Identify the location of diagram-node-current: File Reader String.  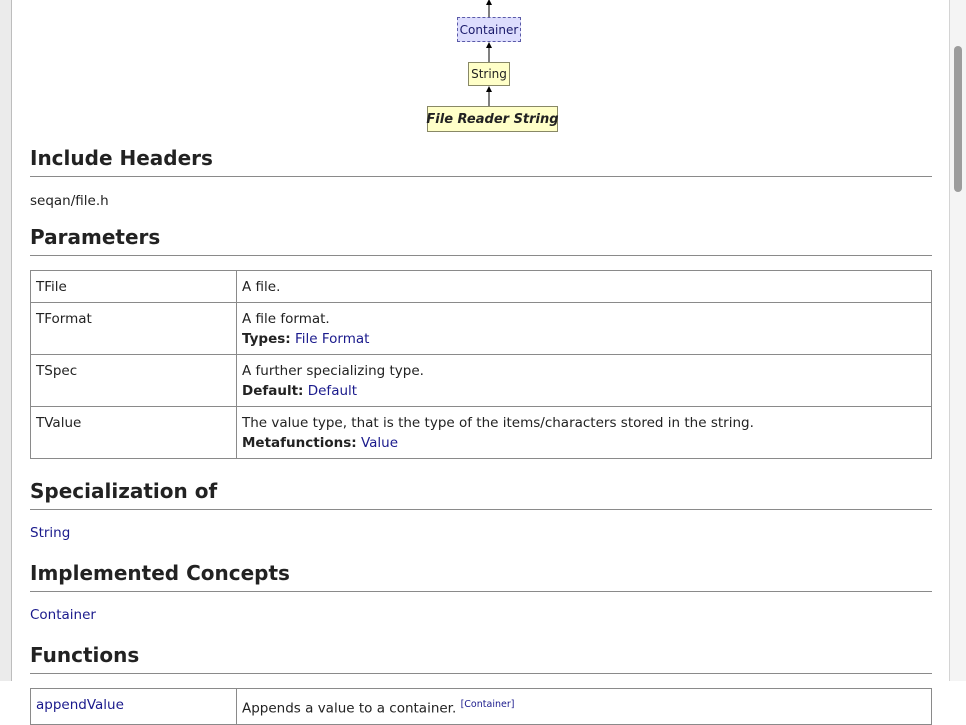
(492, 119).